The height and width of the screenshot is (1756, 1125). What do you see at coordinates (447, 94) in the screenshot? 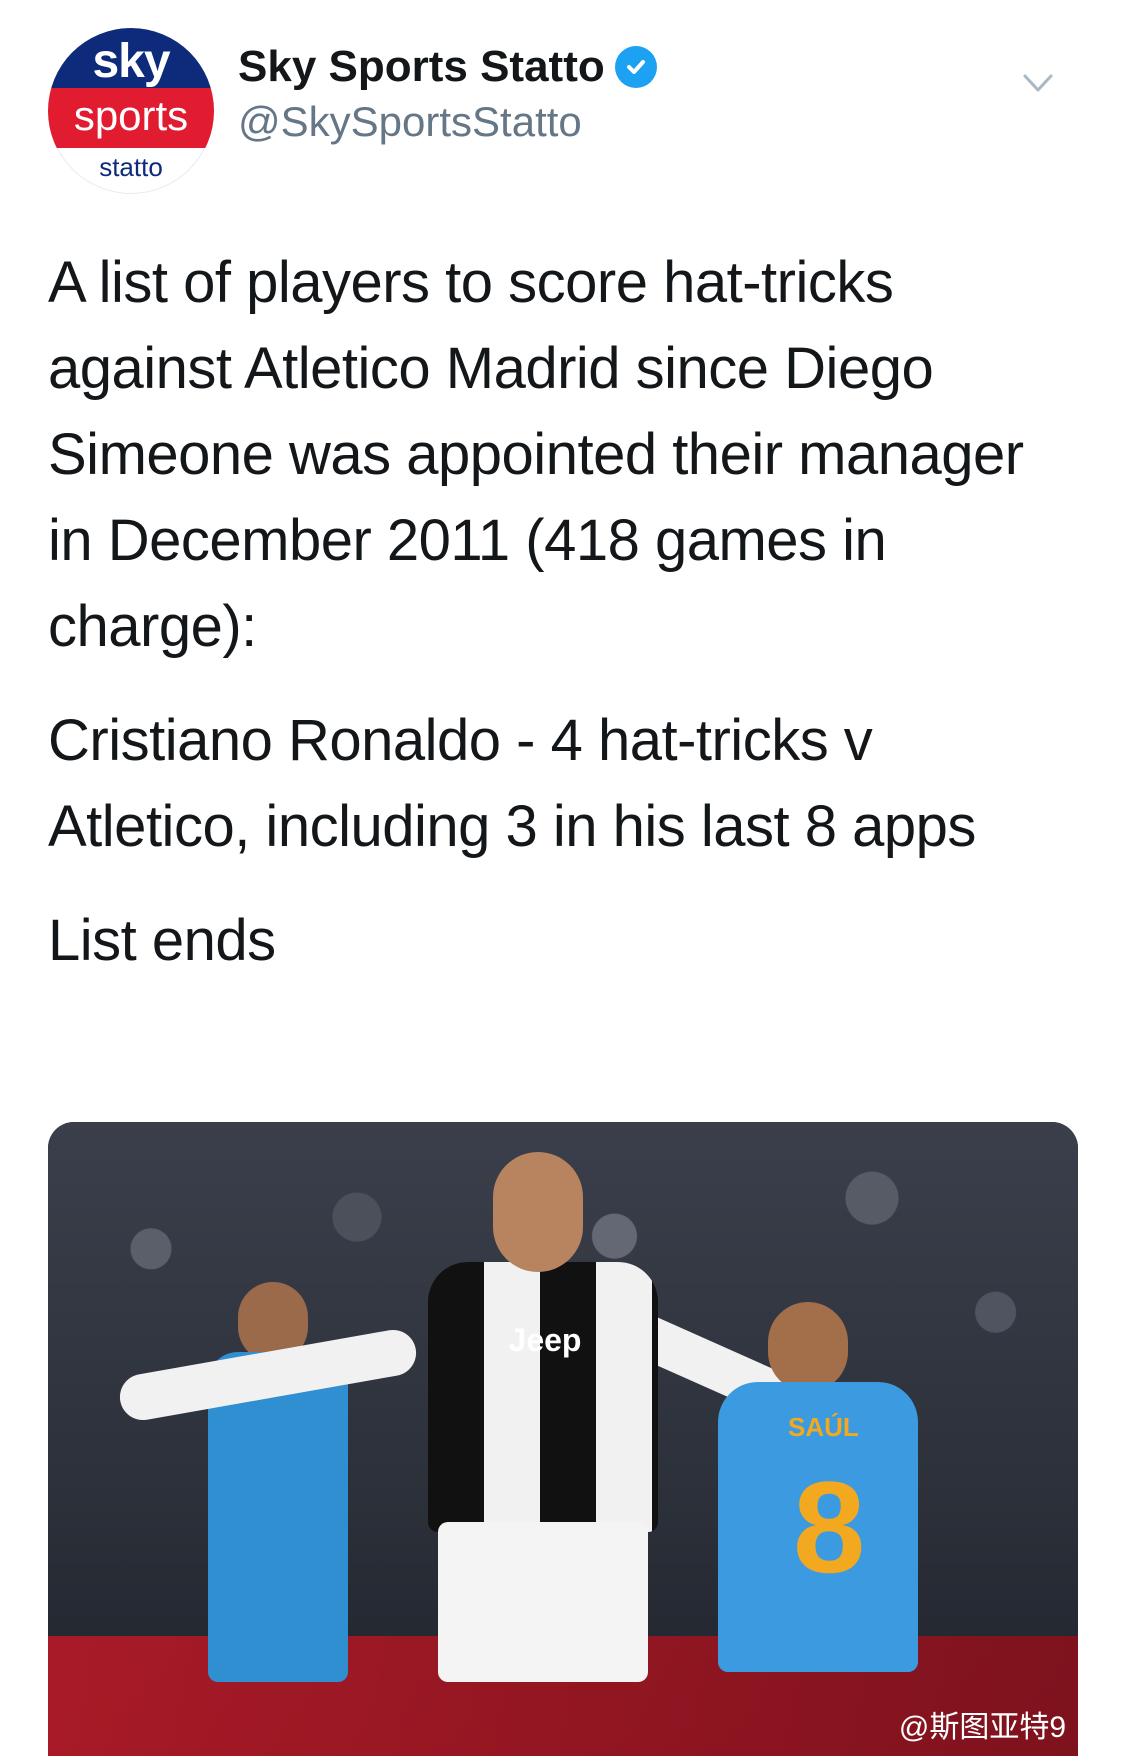
I see `account-names: Sky Sports Statto @SkySportsStatto` at bounding box center [447, 94].